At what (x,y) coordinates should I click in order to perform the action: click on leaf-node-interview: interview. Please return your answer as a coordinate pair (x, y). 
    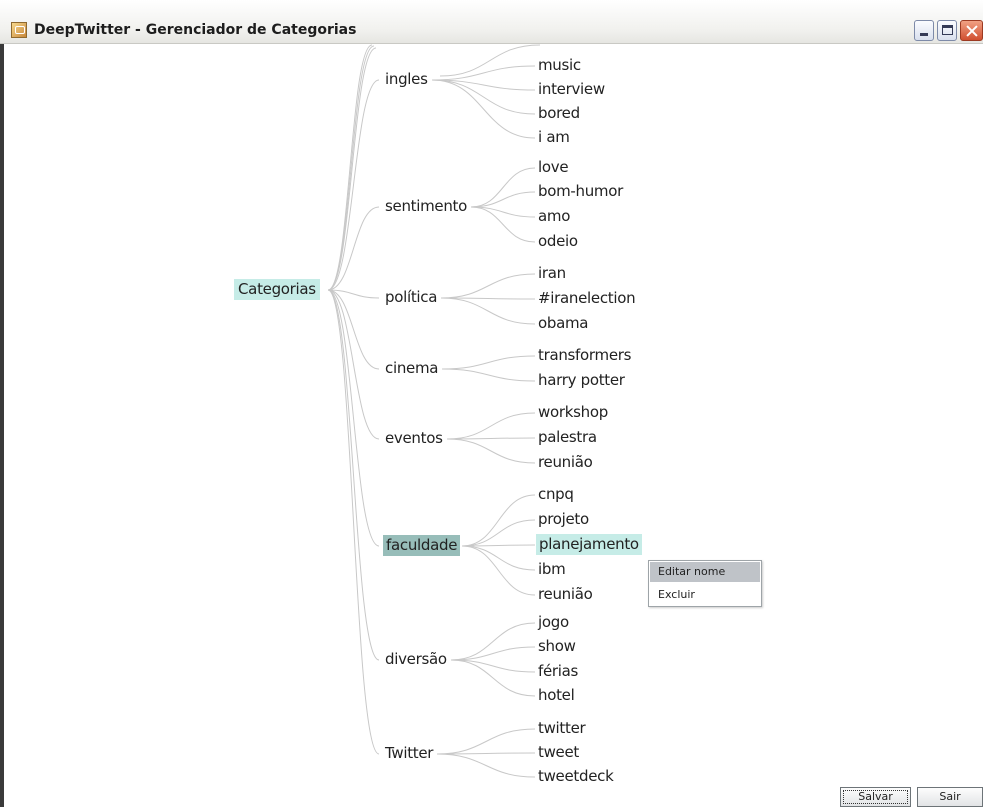
    Looking at the image, I should click on (571, 89).